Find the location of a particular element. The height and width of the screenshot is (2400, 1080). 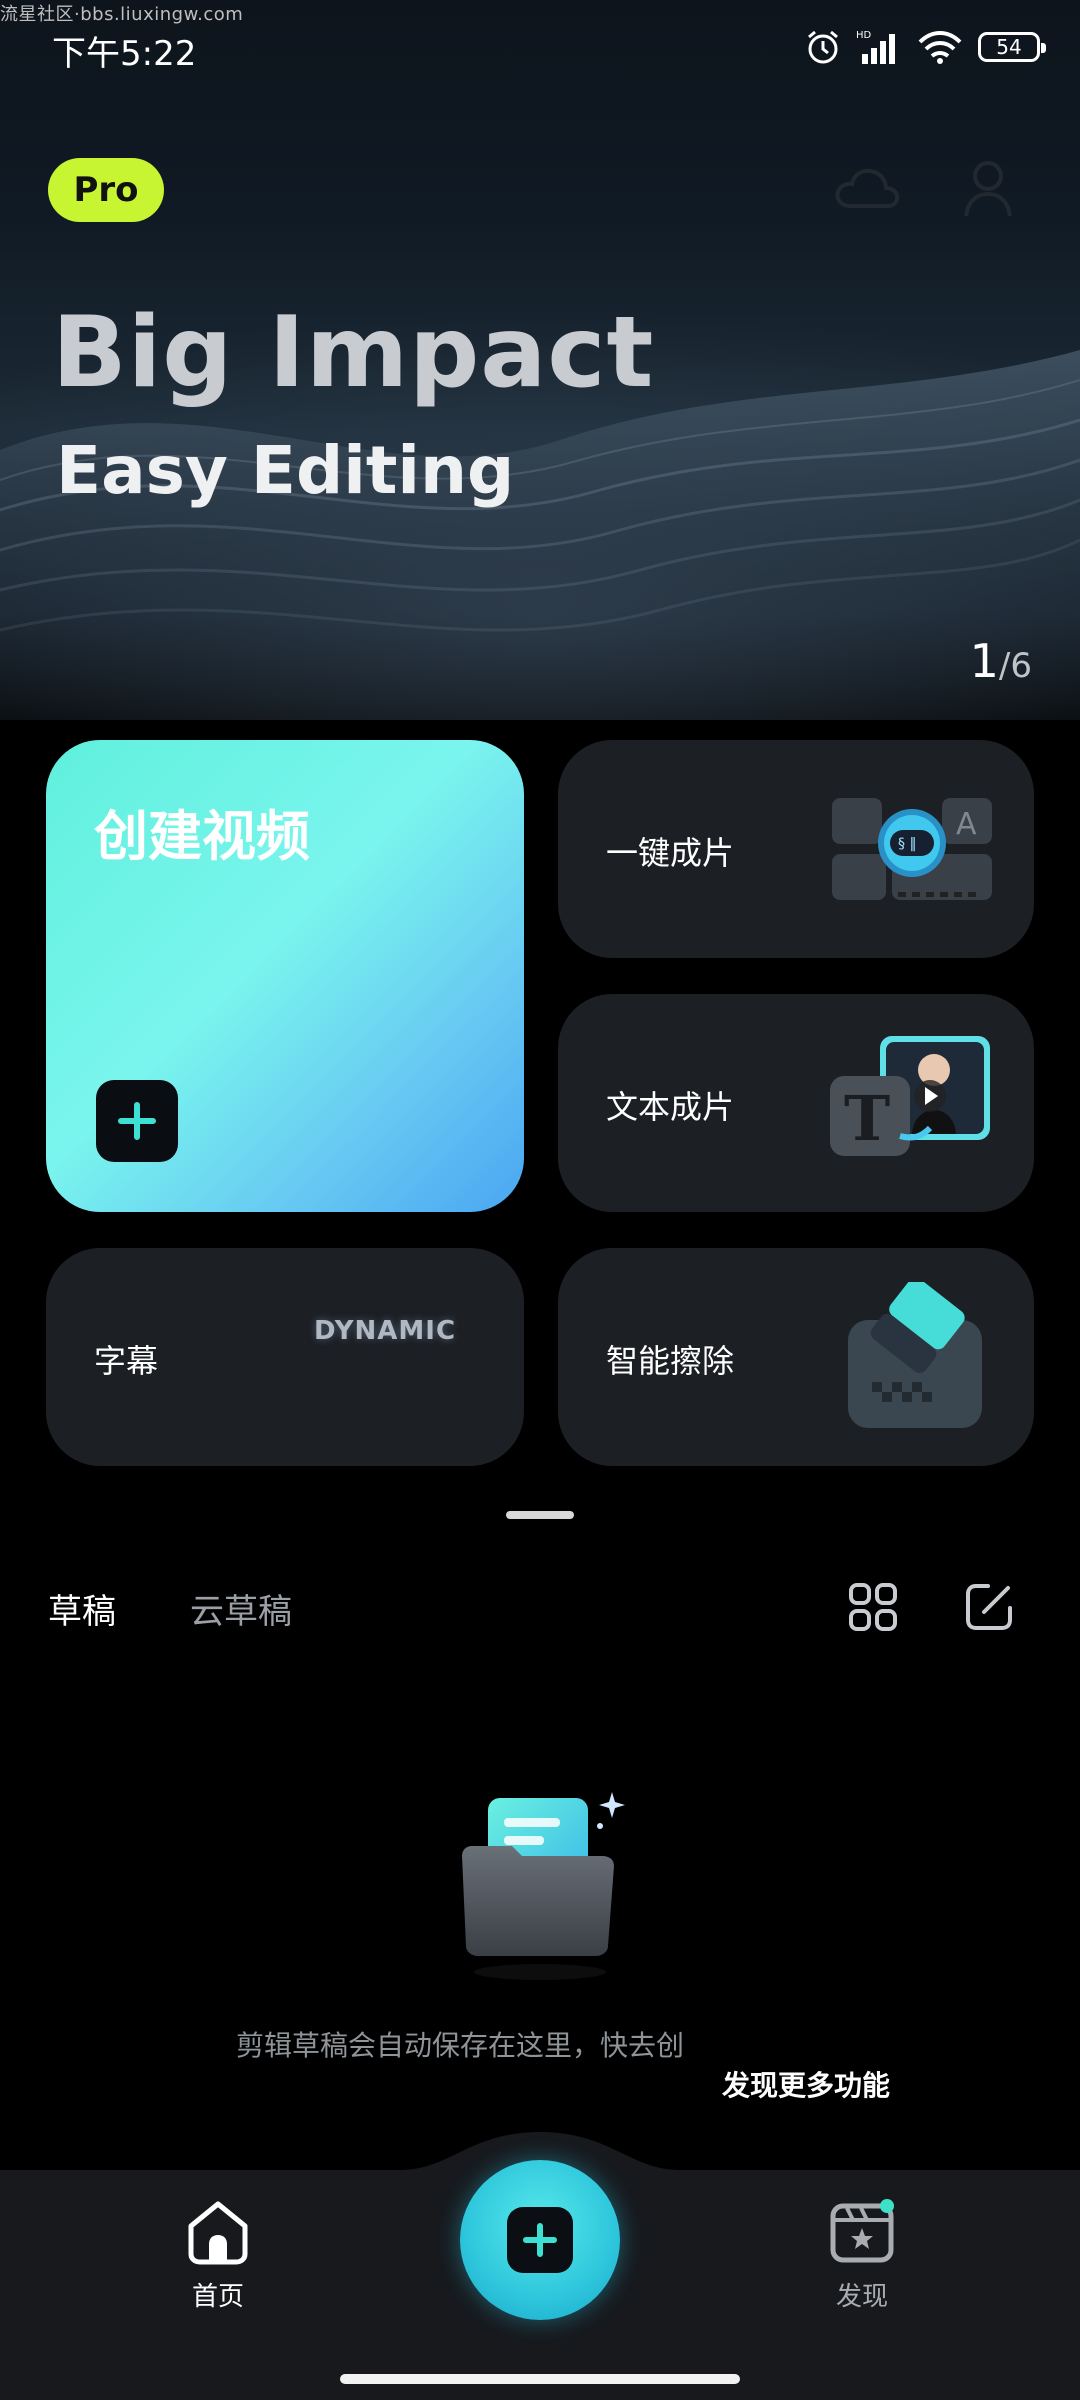

svg-text: T is located at coordinates (867, 1118).